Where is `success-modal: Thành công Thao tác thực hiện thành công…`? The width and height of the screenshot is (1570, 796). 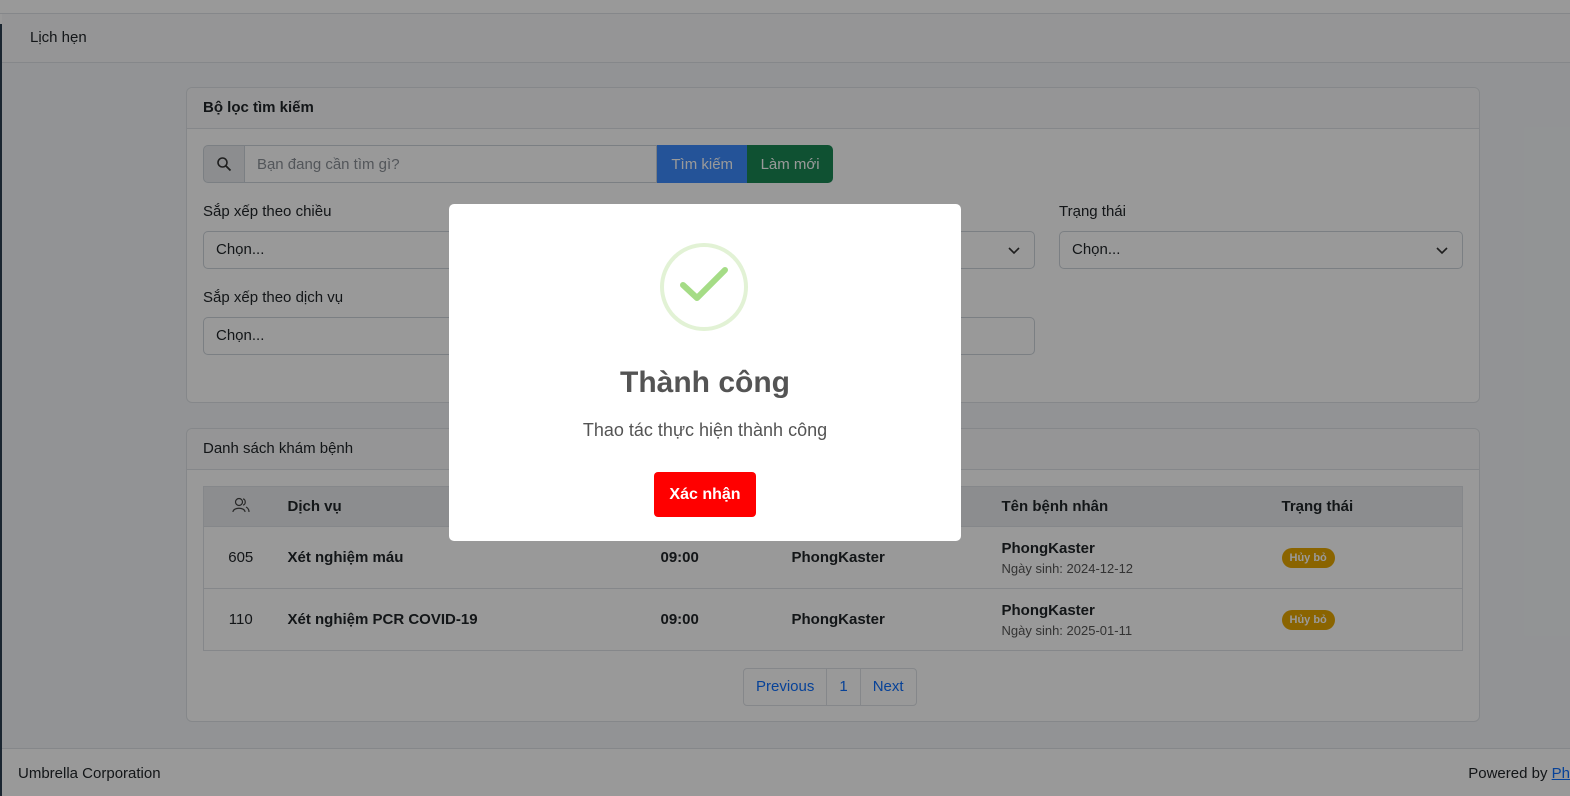
success-modal: Thành công Thao tác thực hiện thành công… is located at coordinates (705, 372).